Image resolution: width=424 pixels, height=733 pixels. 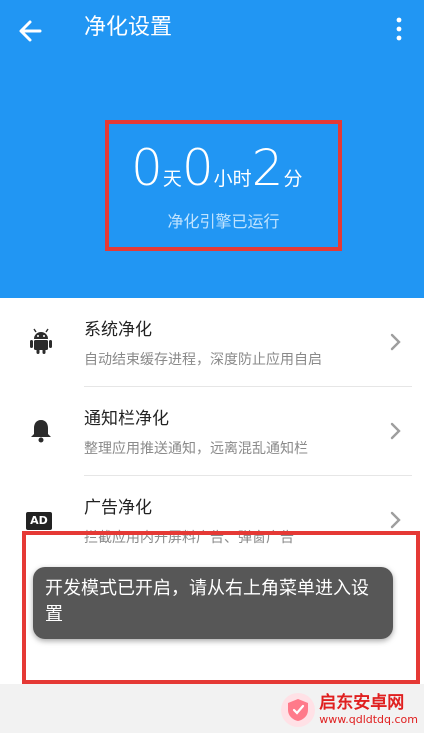 I want to click on arrow-left-icon, so click(x=30, y=31).